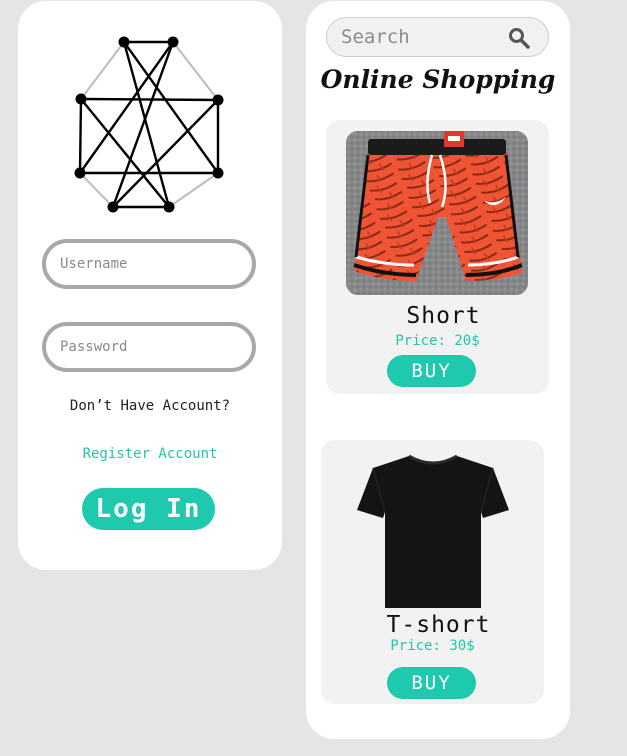 The image size is (627, 756). Describe the element at coordinates (150, 406) in the screenshot. I see `no-account-text: Don’t Have Account?` at that location.